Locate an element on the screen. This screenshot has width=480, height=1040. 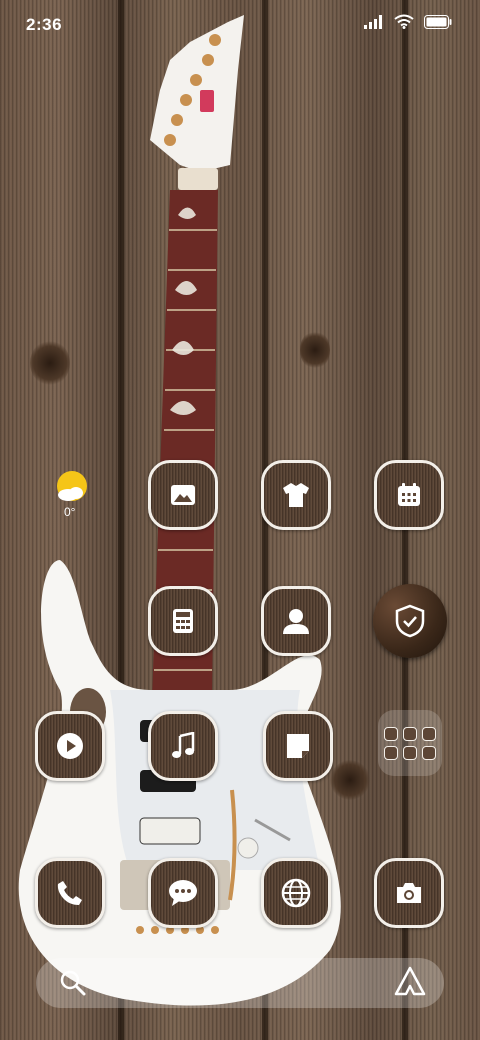
messages-app is located at coordinates (183, 893).